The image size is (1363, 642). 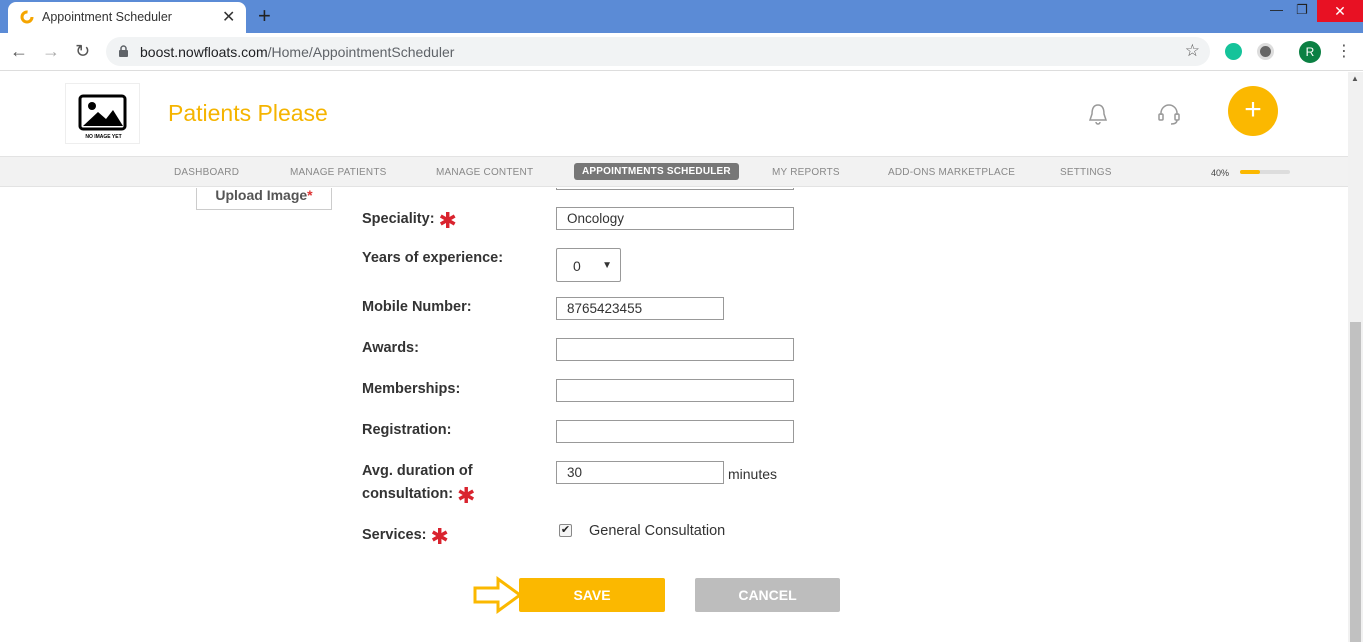 What do you see at coordinates (1220, 173) in the screenshot?
I see `profile-progress-label: 40%` at bounding box center [1220, 173].